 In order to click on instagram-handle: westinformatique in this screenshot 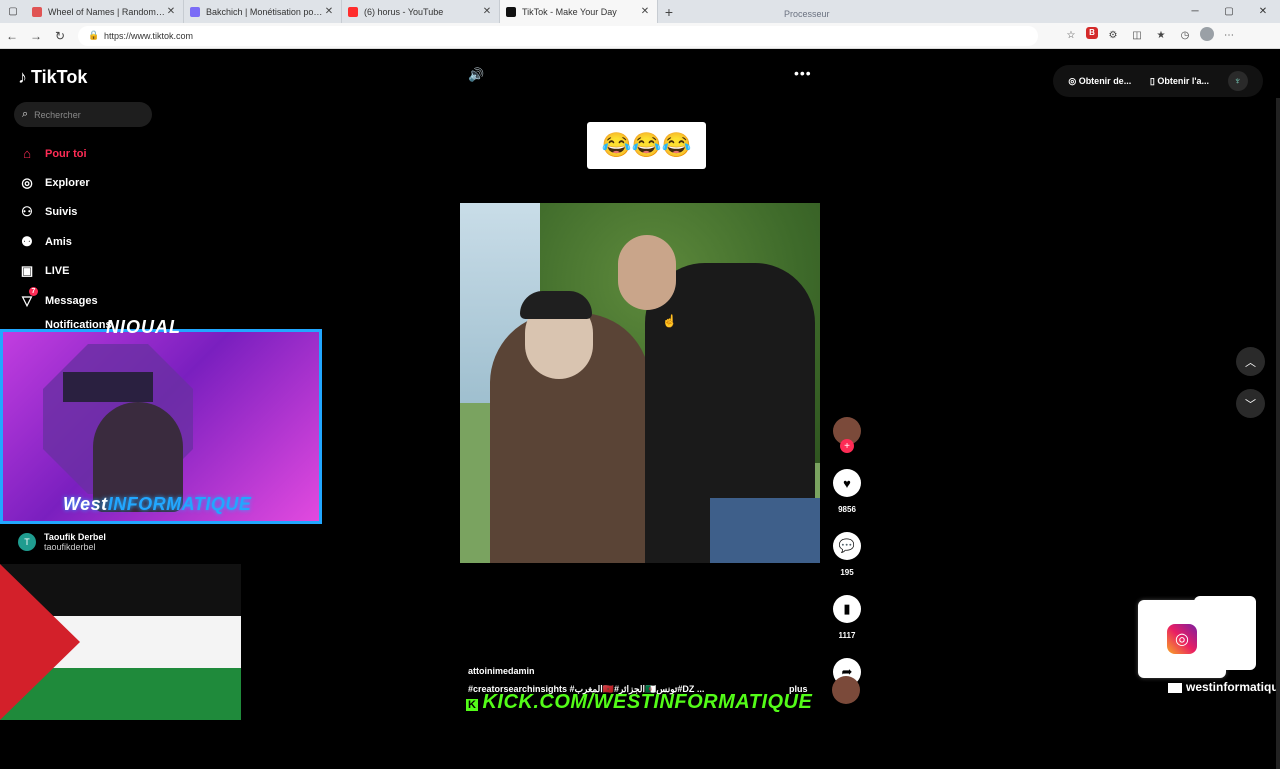, I will do `click(1224, 687)`.